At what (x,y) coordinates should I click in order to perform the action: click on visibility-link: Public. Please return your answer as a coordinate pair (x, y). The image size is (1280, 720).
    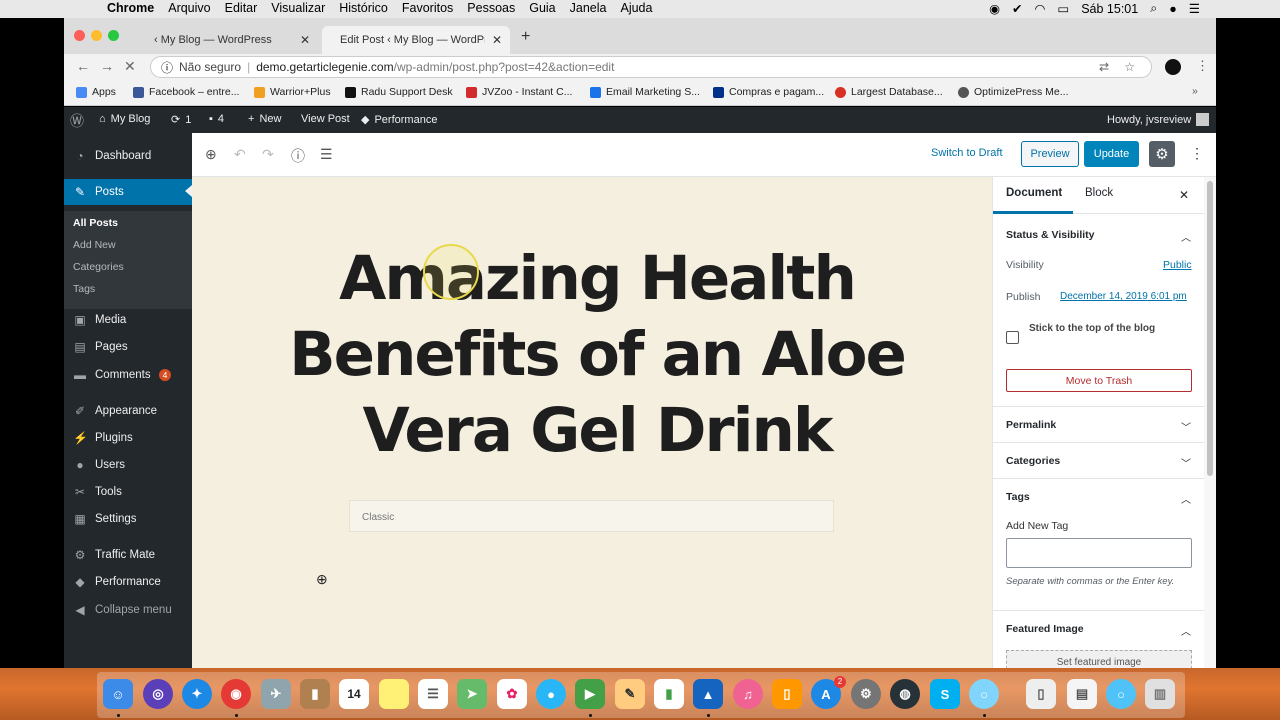
    Looking at the image, I should click on (1177, 265).